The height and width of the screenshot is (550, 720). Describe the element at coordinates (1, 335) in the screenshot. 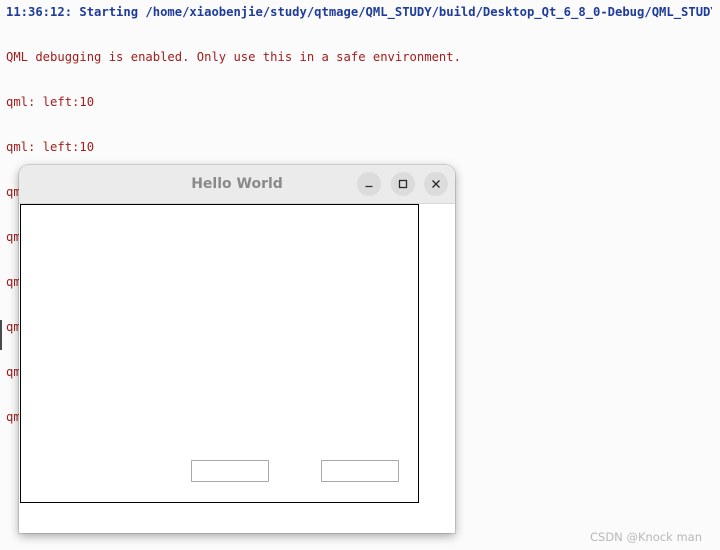

I see `console-gutter-marker` at that location.